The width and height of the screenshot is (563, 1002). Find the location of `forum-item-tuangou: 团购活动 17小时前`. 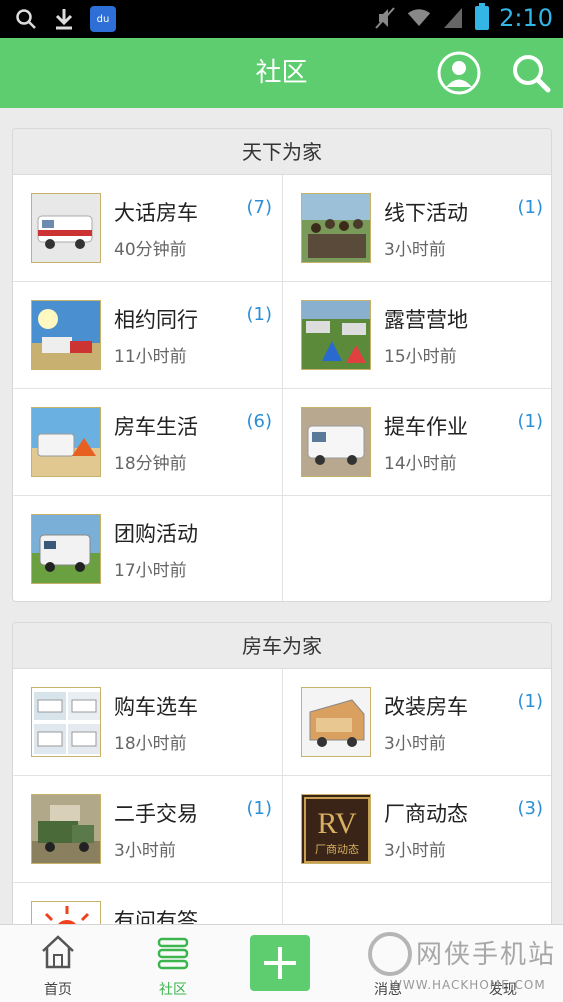

forum-item-tuangou: 团购活动 17小时前 is located at coordinates (148, 548).